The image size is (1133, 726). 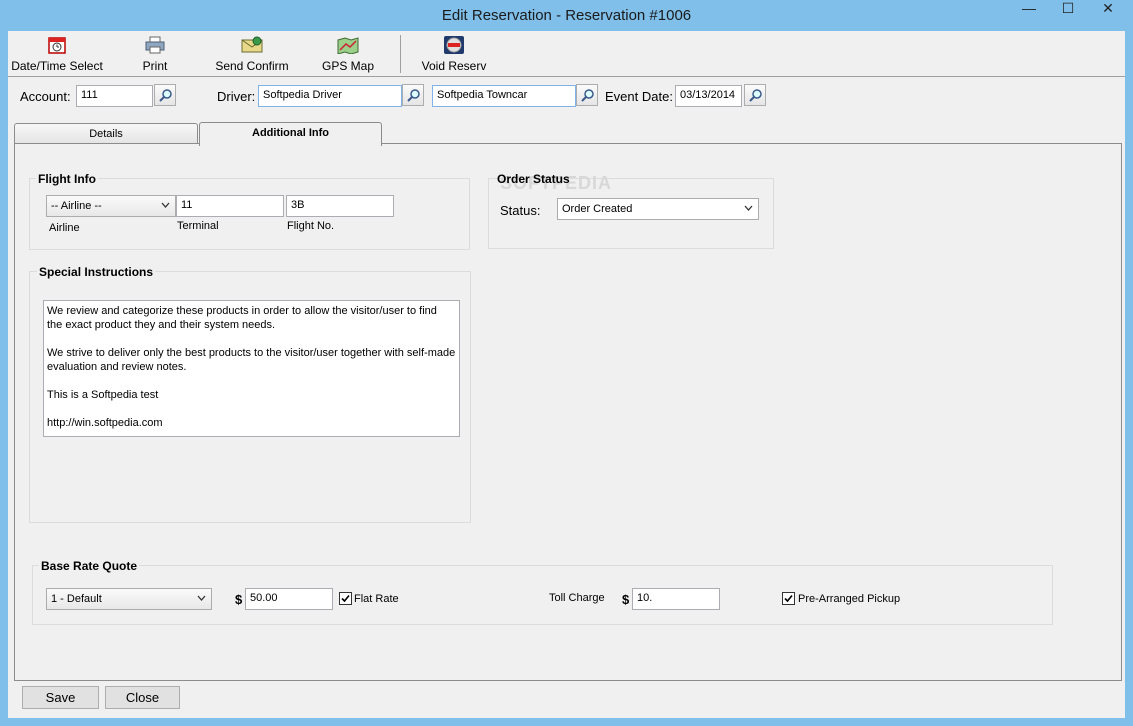 I want to click on account-lookup-button, so click(x=165, y=95).